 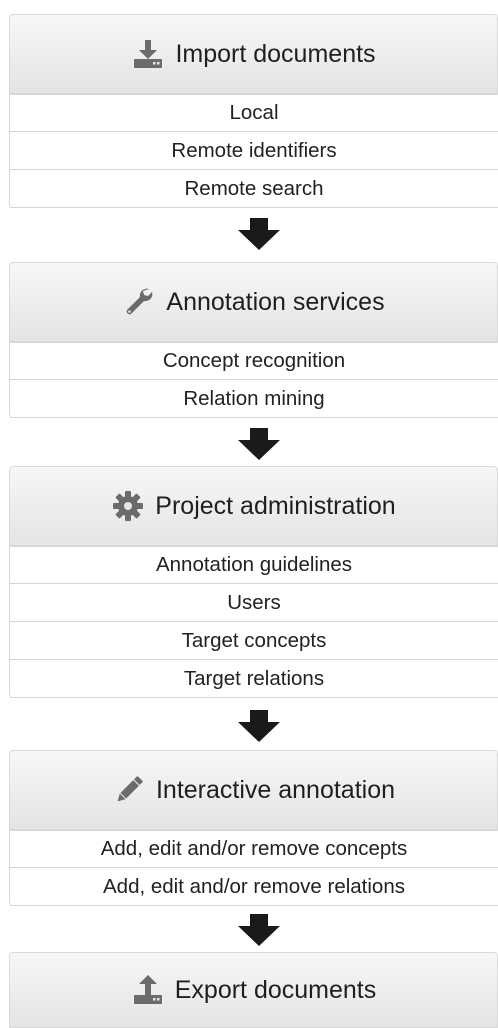 I want to click on list-item-target-relations: Target relations, so click(x=254, y=679).